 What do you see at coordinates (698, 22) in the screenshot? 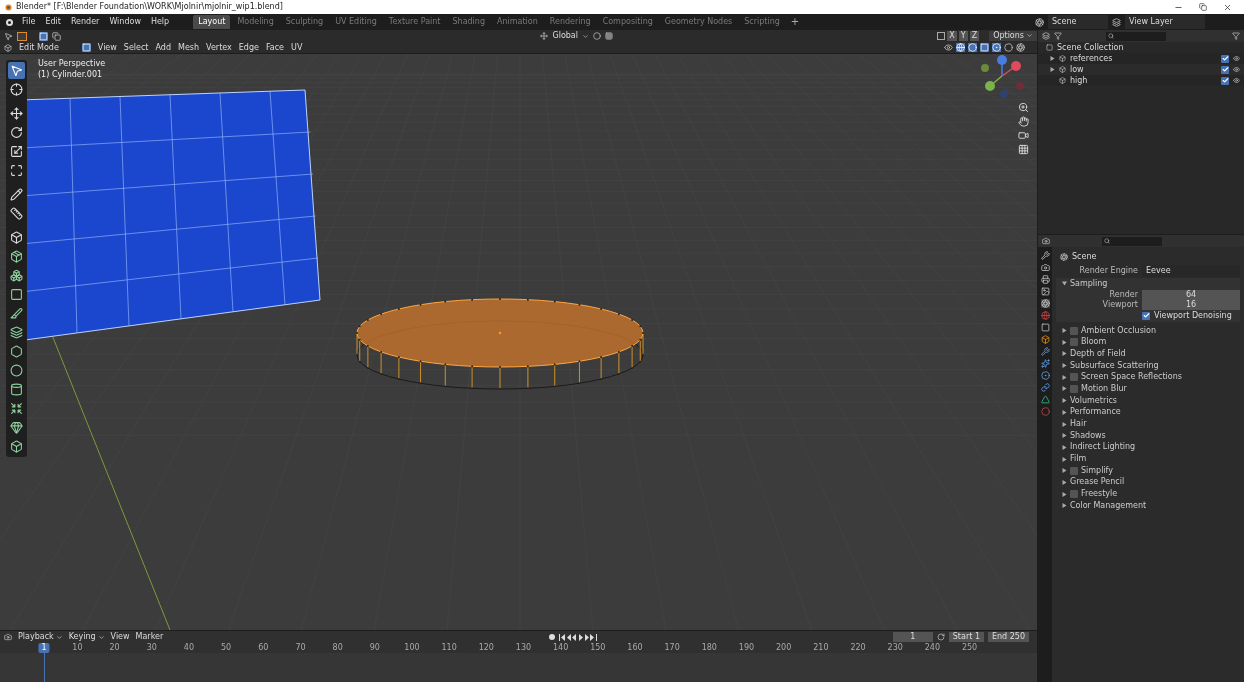
I see `workspace-tab: Geometry Nodes` at bounding box center [698, 22].